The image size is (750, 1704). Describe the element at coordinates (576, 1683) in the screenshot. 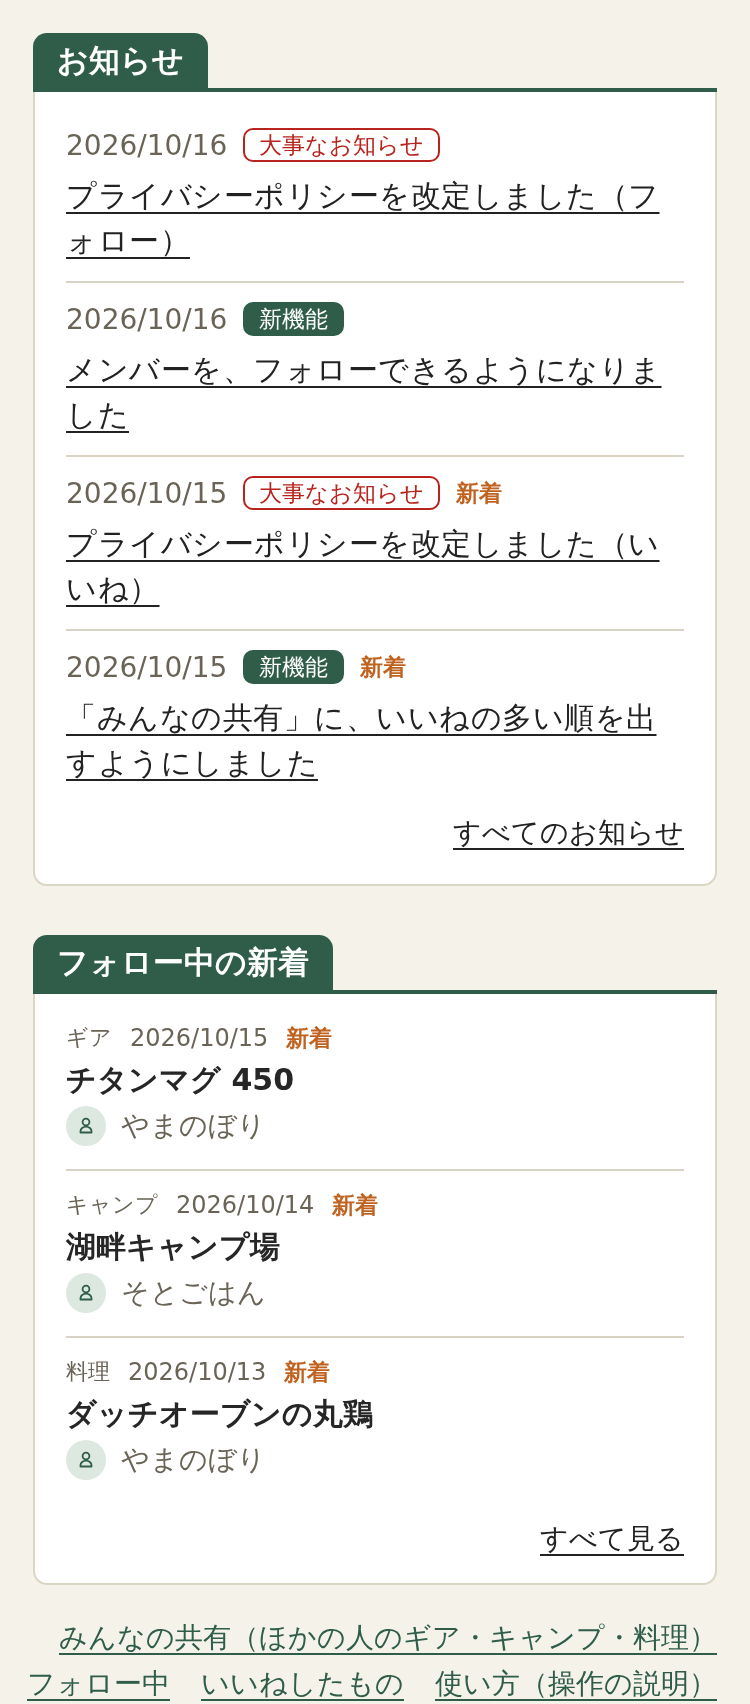

I see `footer-link: 使い方（操作の説明）` at that location.